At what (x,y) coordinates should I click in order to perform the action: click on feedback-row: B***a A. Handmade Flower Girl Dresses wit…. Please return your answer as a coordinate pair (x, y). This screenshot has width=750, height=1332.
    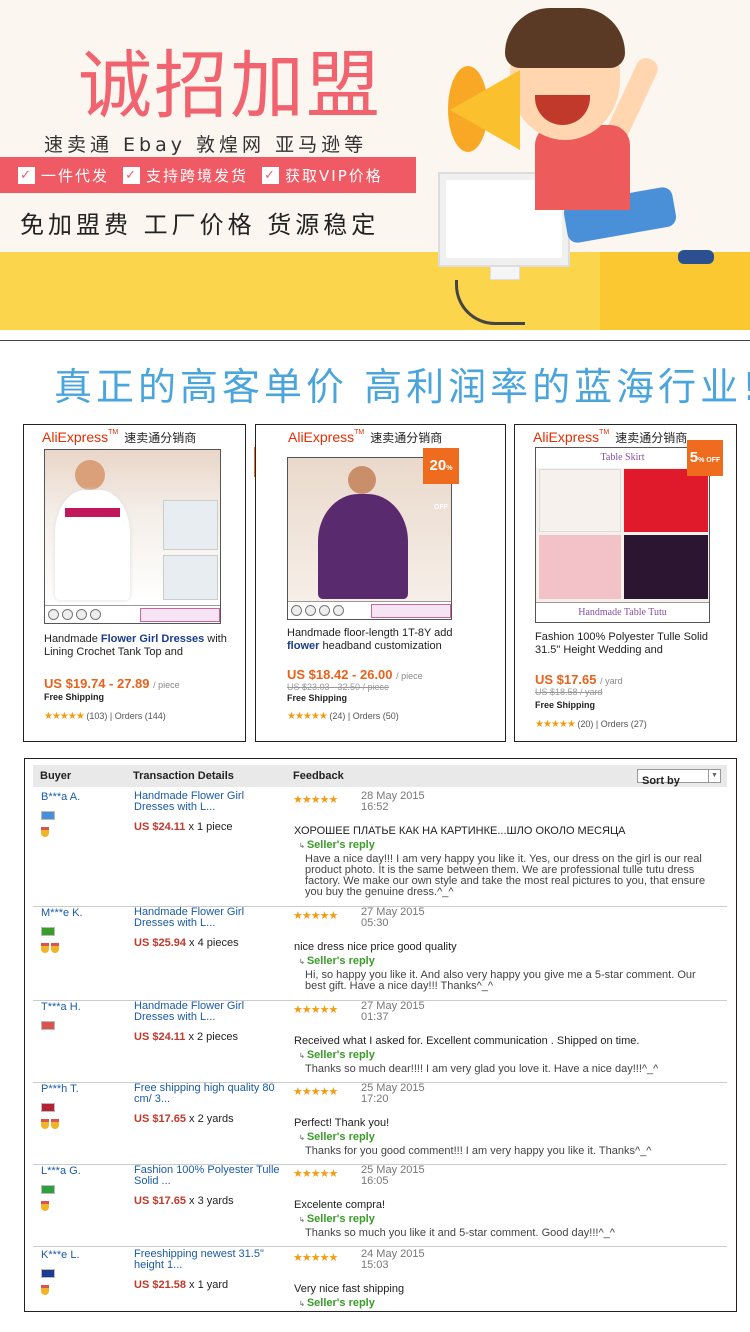
    Looking at the image, I should click on (380, 849).